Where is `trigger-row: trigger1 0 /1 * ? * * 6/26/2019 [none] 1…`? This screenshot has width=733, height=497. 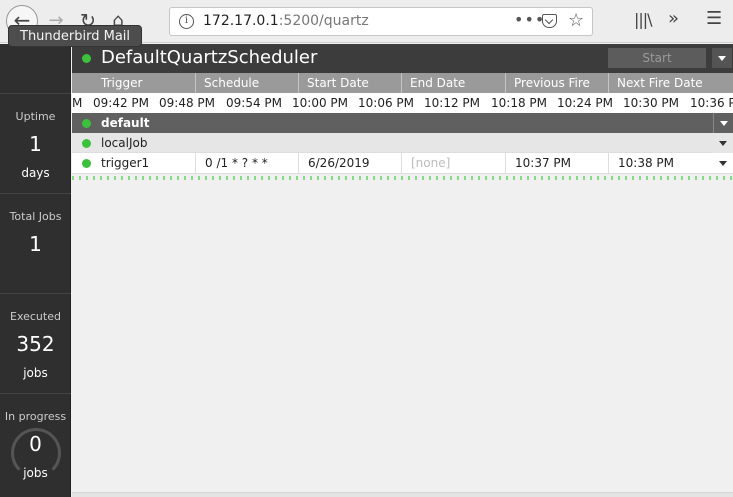
trigger-row: trigger1 0 /1 * ? * * 6/26/2019 [none] 1… is located at coordinates (402, 163).